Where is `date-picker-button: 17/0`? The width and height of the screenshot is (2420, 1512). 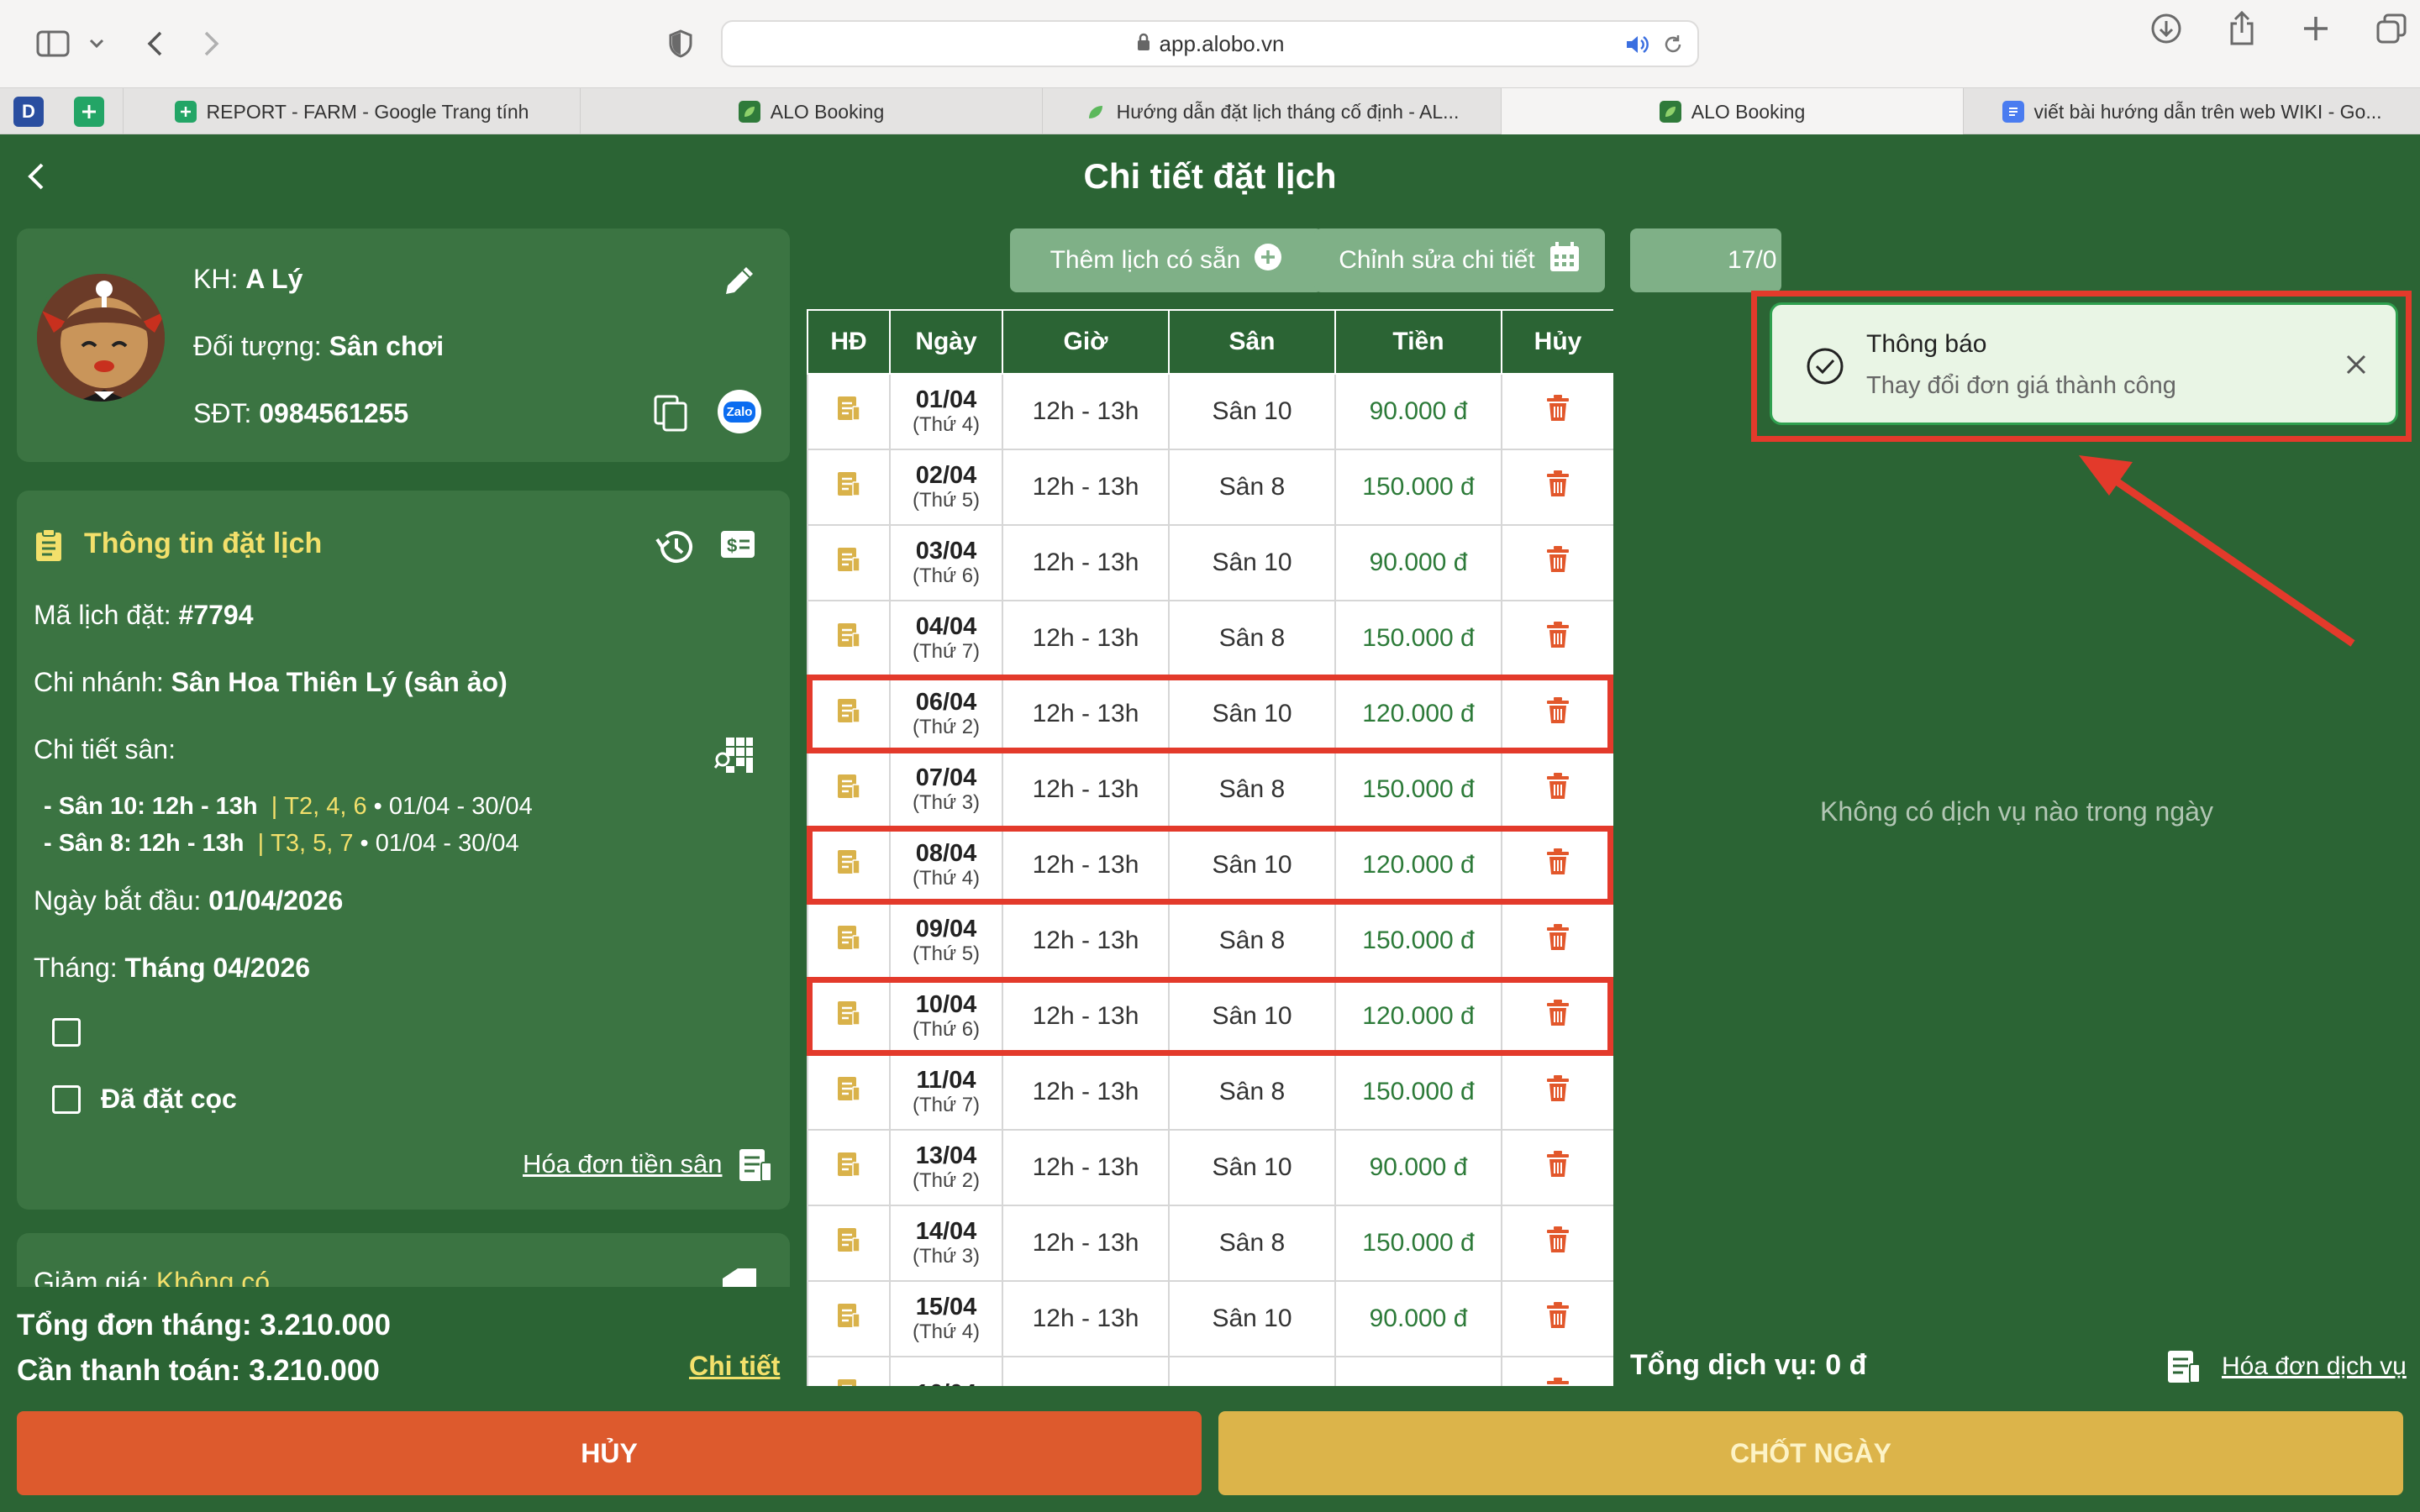 date-picker-button: 17/0 is located at coordinates (1706, 260).